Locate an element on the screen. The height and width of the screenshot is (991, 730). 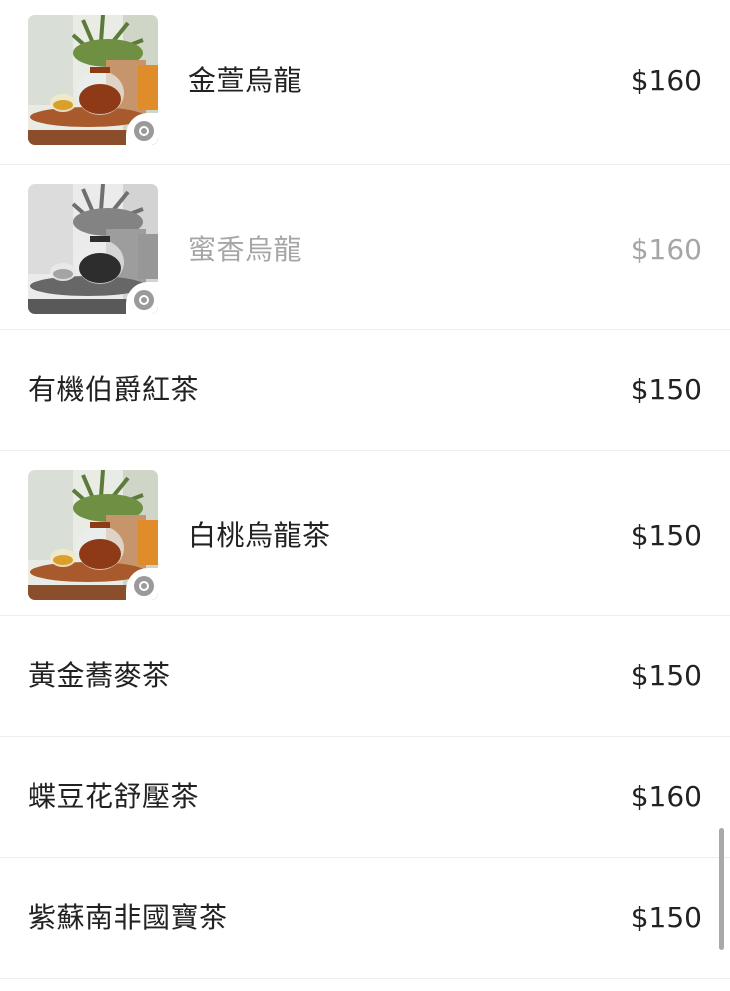
item-name: 白桃烏龍茶 is located at coordinates (259, 535).